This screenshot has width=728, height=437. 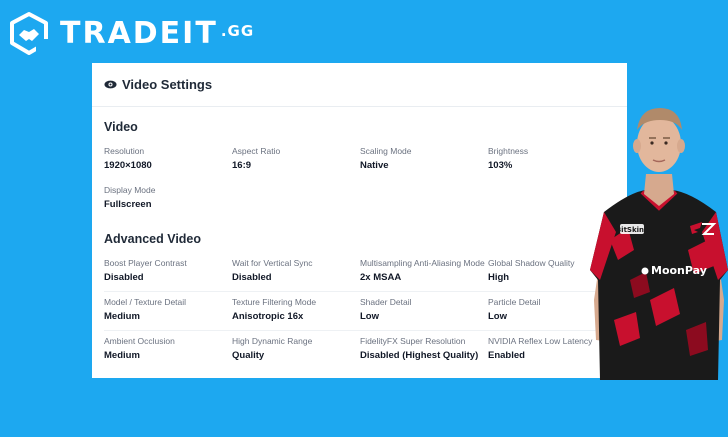 What do you see at coordinates (386, 302) in the screenshot?
I see `setting-label: Shader Detail` at bounding box center [386, 302].